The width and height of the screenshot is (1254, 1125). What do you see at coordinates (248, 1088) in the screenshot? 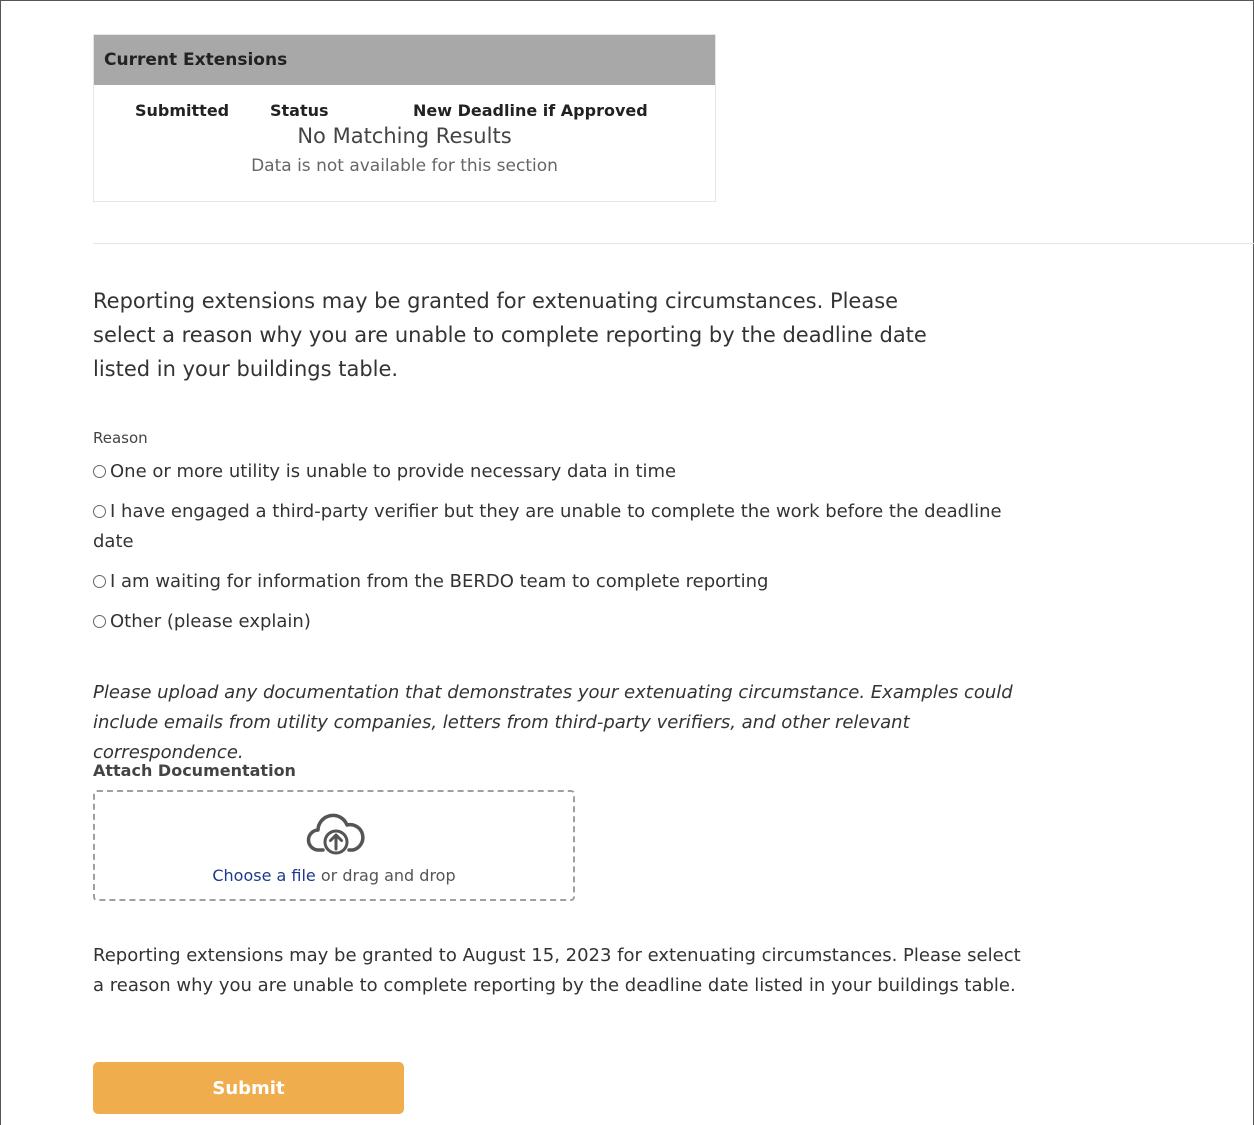
I see `submit-button: Submit` at bounding box center [248, 1088].